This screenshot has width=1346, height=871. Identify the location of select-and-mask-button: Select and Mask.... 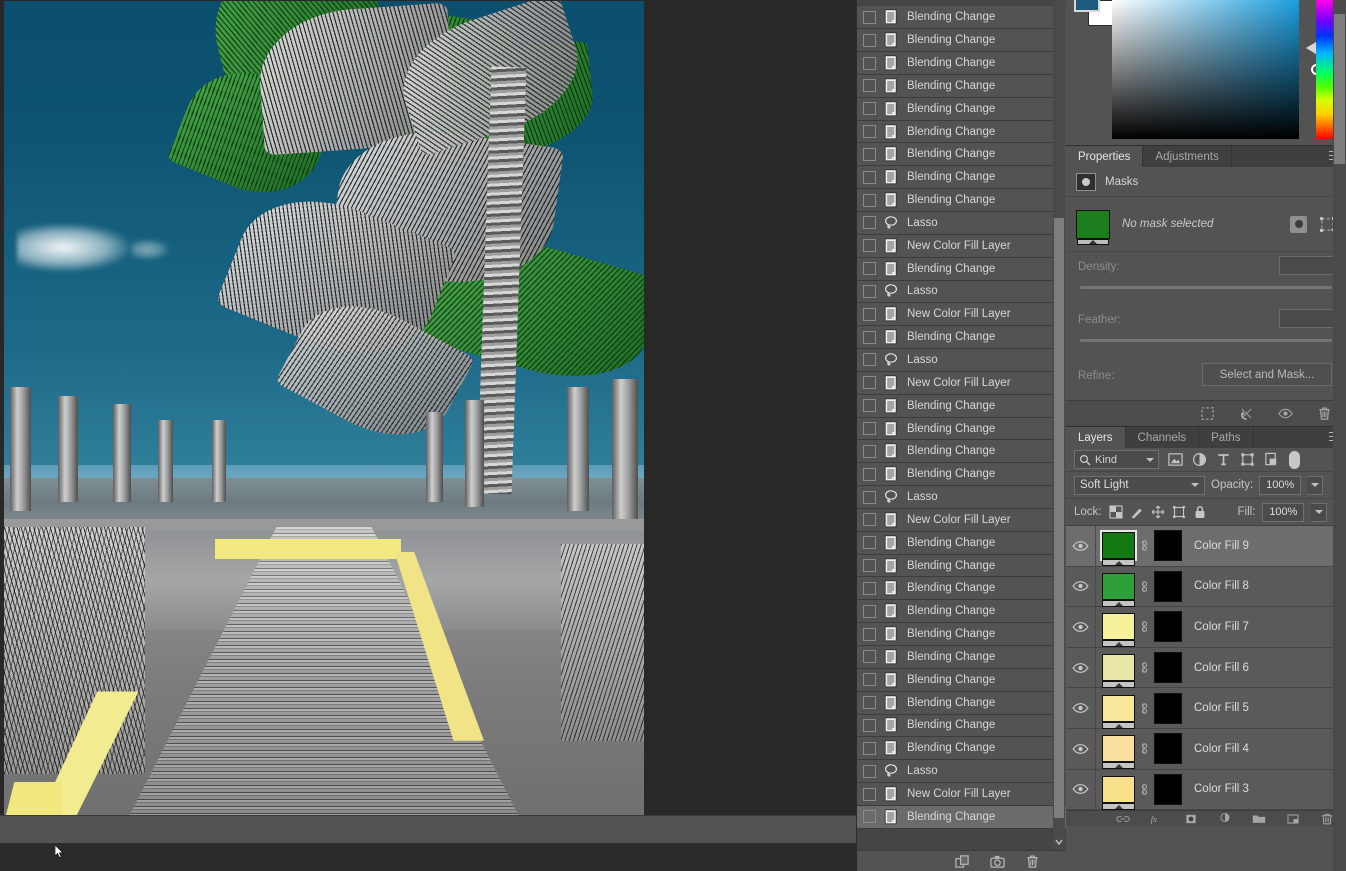
(1267, 374).